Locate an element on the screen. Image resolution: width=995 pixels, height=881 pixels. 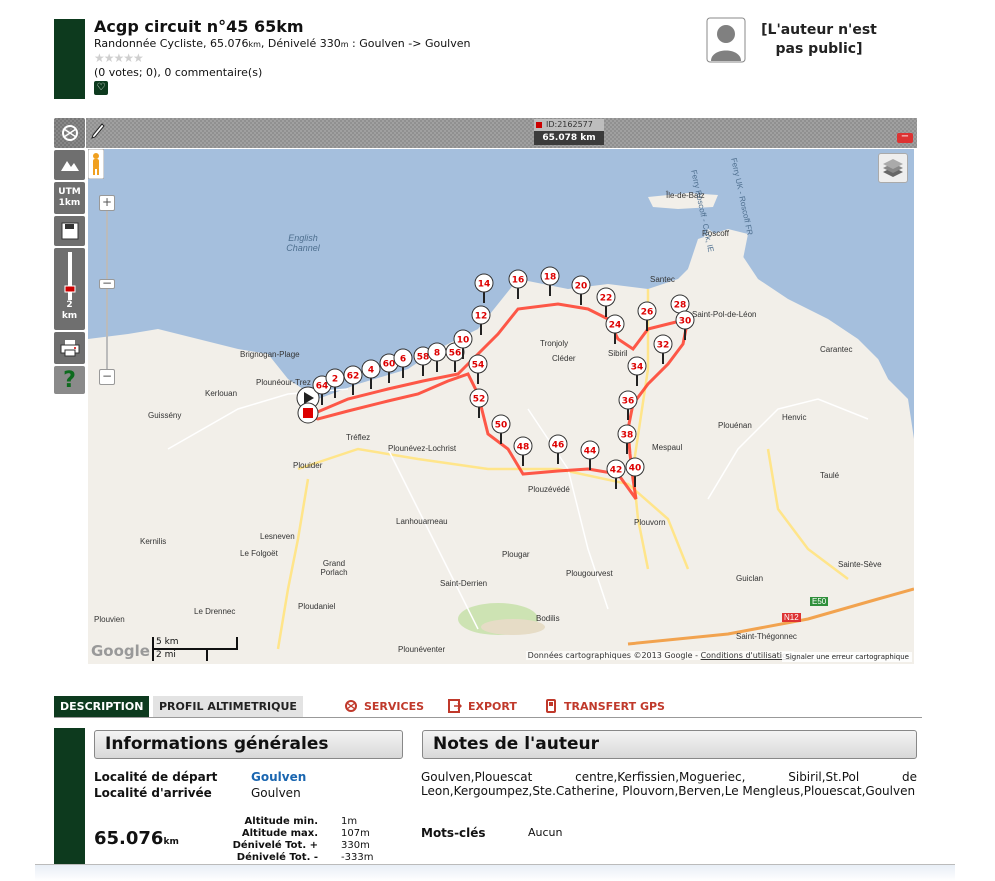
printer-icon is located at coordinates (69, 348).